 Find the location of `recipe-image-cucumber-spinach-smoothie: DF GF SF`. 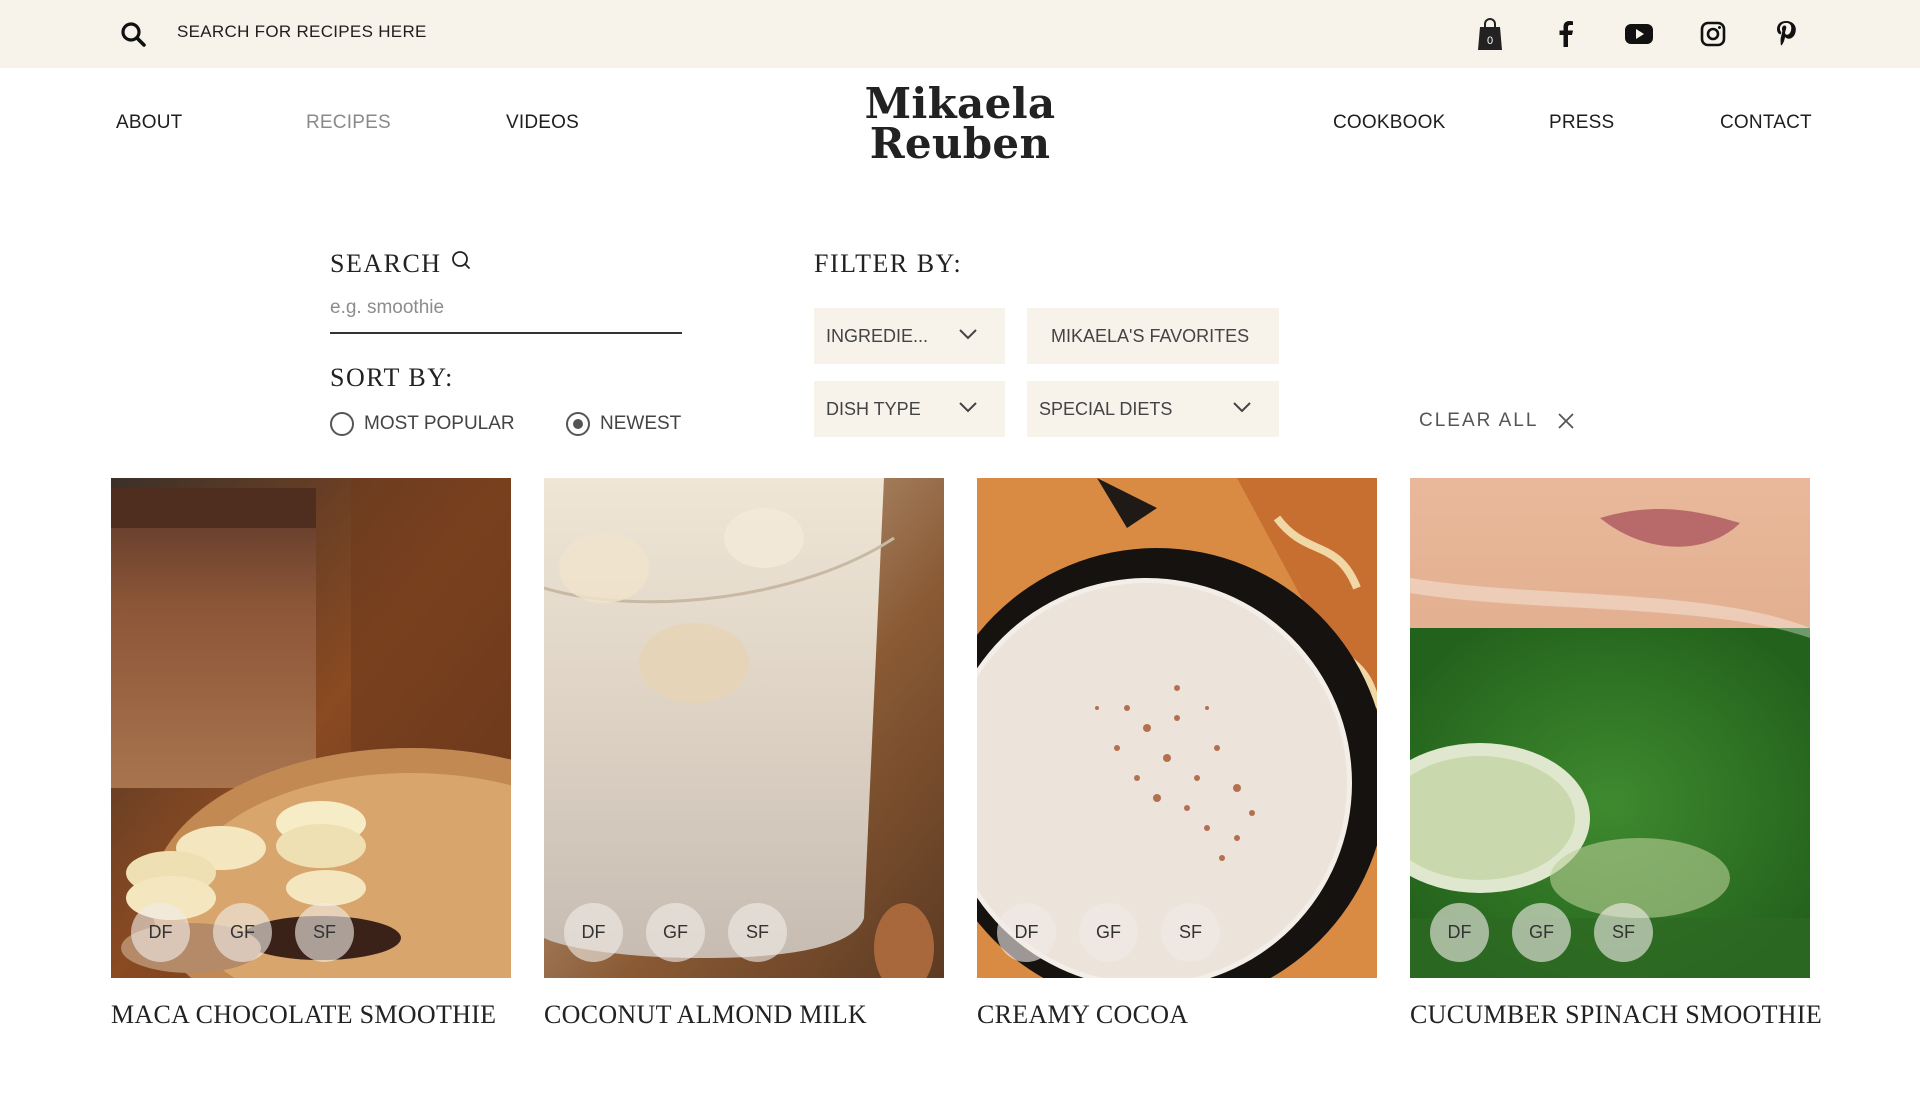

recipe-image-cucumber-spinach-smoothie: DF GF SF is located at coordinates (1610, 728).